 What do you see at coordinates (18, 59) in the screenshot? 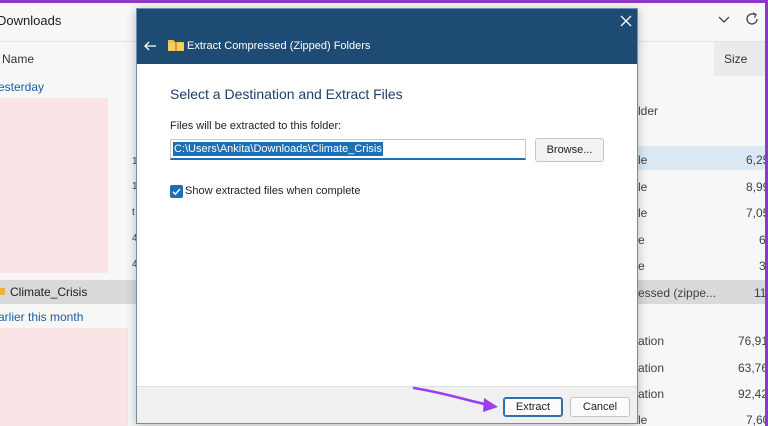
I see `column-name-header: Name` at bounding box center [18, 59].